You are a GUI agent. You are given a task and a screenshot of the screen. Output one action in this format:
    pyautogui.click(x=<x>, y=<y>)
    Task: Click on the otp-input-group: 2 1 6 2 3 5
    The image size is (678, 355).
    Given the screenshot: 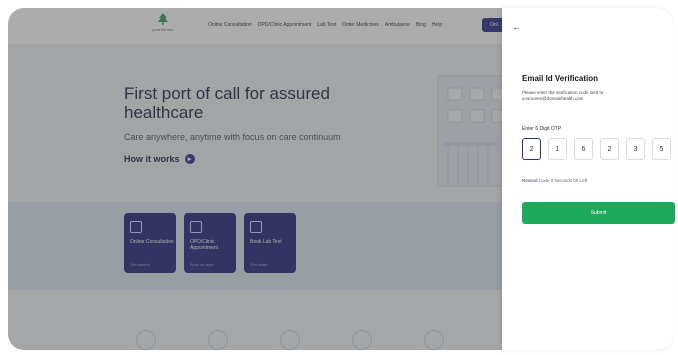 What is the action you would take?
    pyautogui.click(x=596, y=149)
    